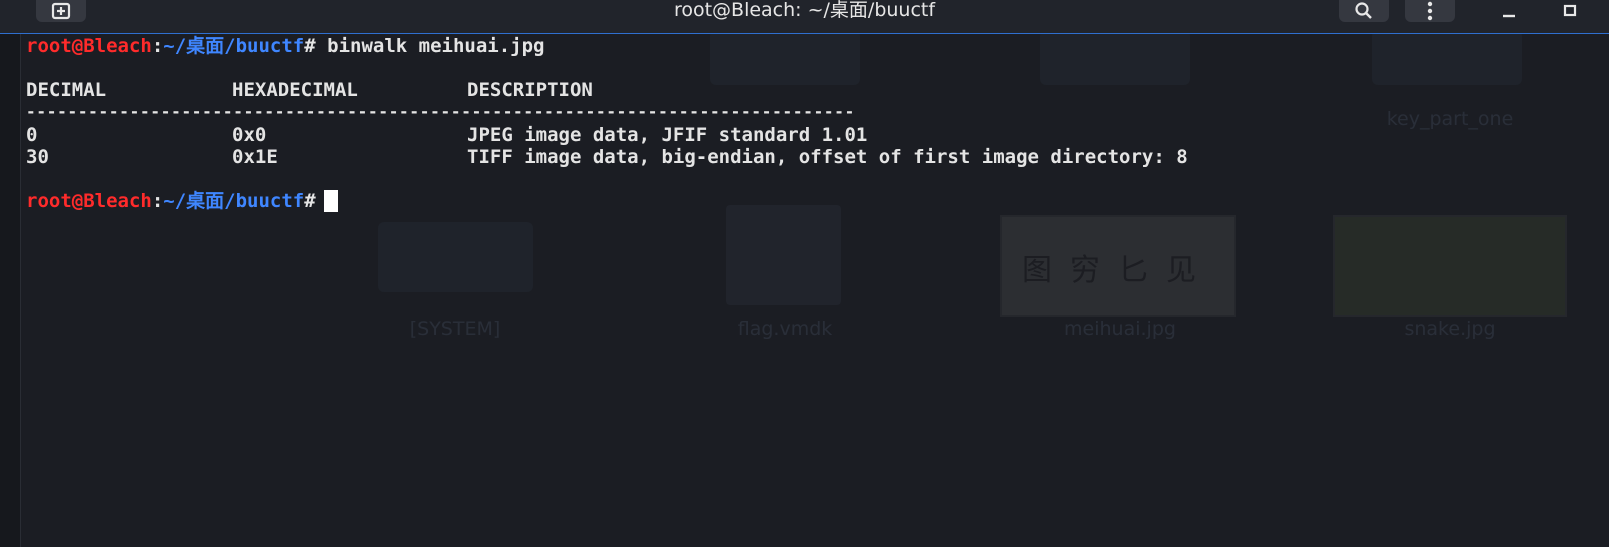 This screenshot has width=1609, height=547. I want to click on minimize-button, so click(1509, 11).